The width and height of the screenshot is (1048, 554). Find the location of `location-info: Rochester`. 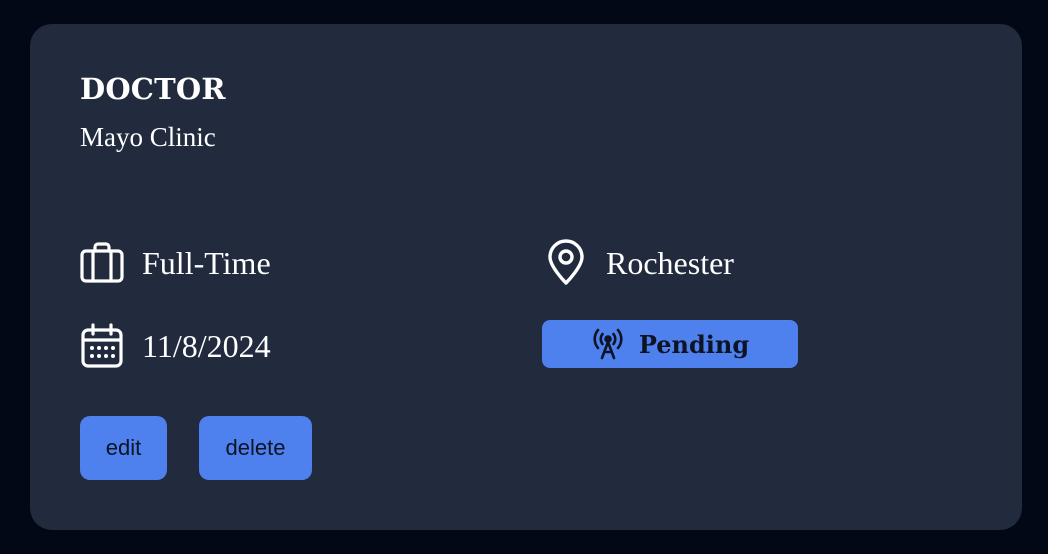

location-info: Rochester is located at coordinates (638, 263).